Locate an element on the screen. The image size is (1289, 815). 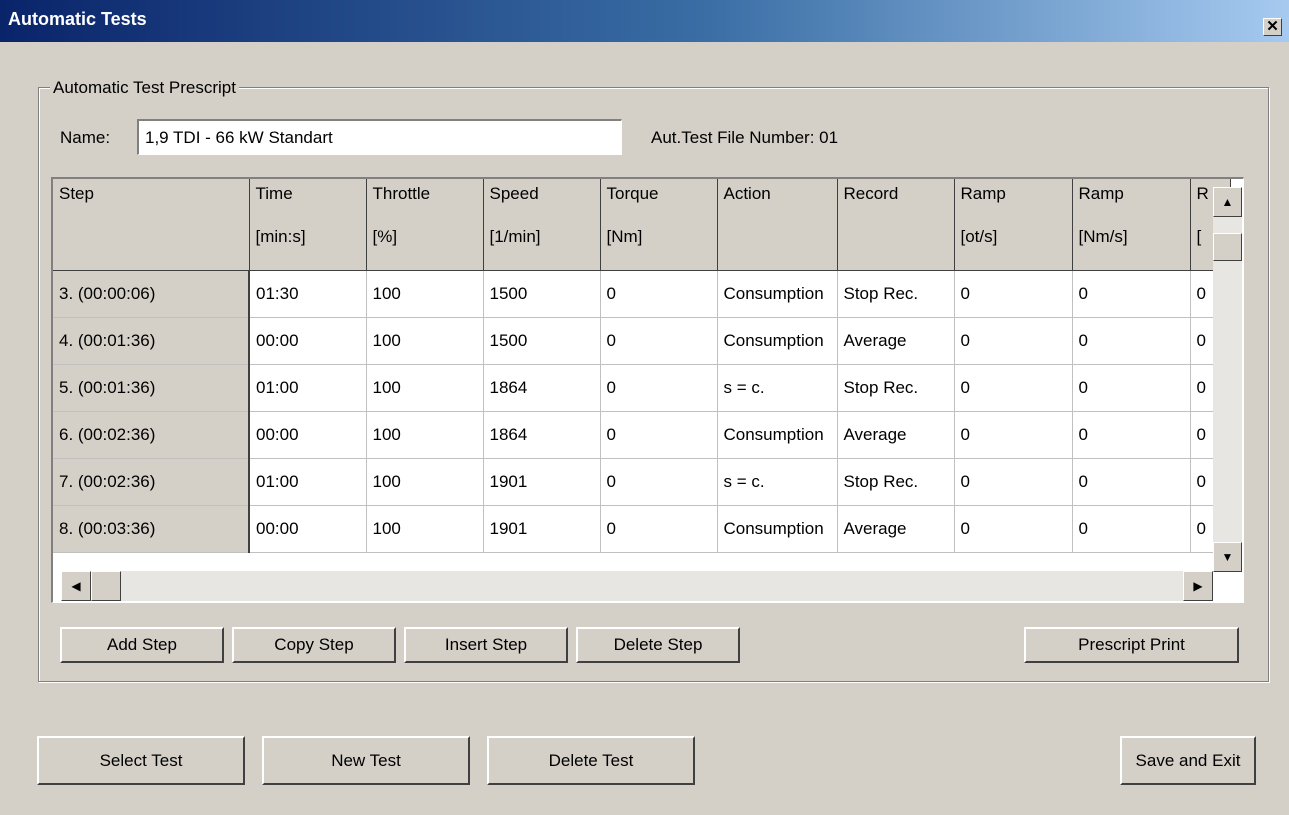
triangle-right-icon: ▶ is located at coordinates (1198, 586).